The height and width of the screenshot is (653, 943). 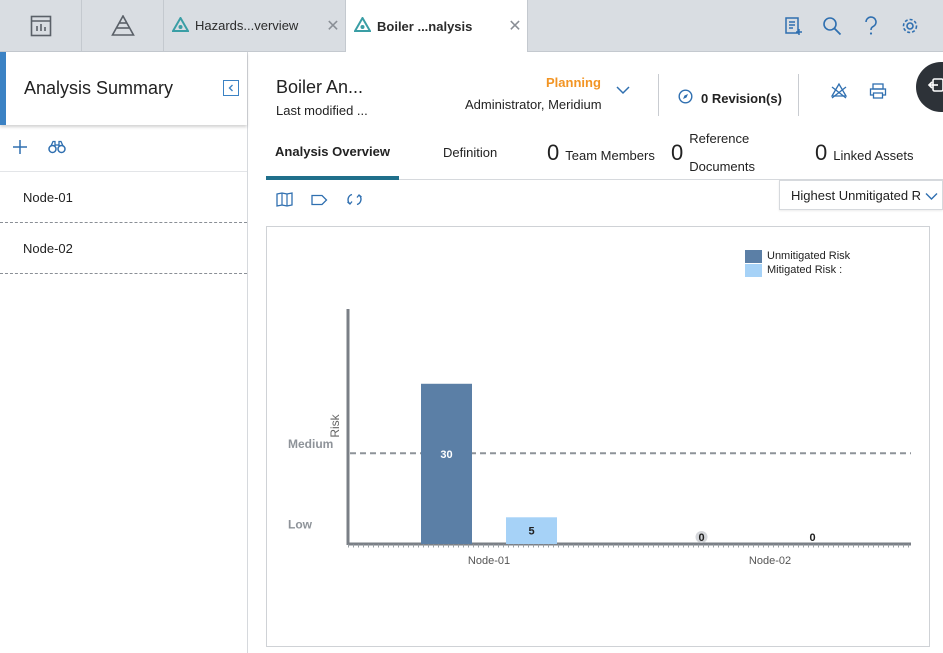 What do you see at coordinates (809, 256) in the screenshot?
I see `legend-label: Unmitigated Risk` at bounding box center [809, 256].